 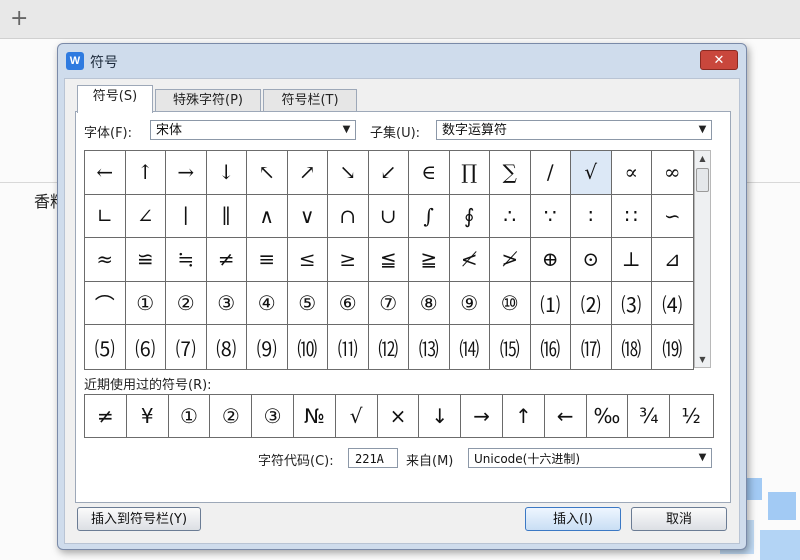 What do you see at coordinates (691, 416) in the screenshot?
I see `recent-symbol-cell: ½` at bounding box center [691, 416].